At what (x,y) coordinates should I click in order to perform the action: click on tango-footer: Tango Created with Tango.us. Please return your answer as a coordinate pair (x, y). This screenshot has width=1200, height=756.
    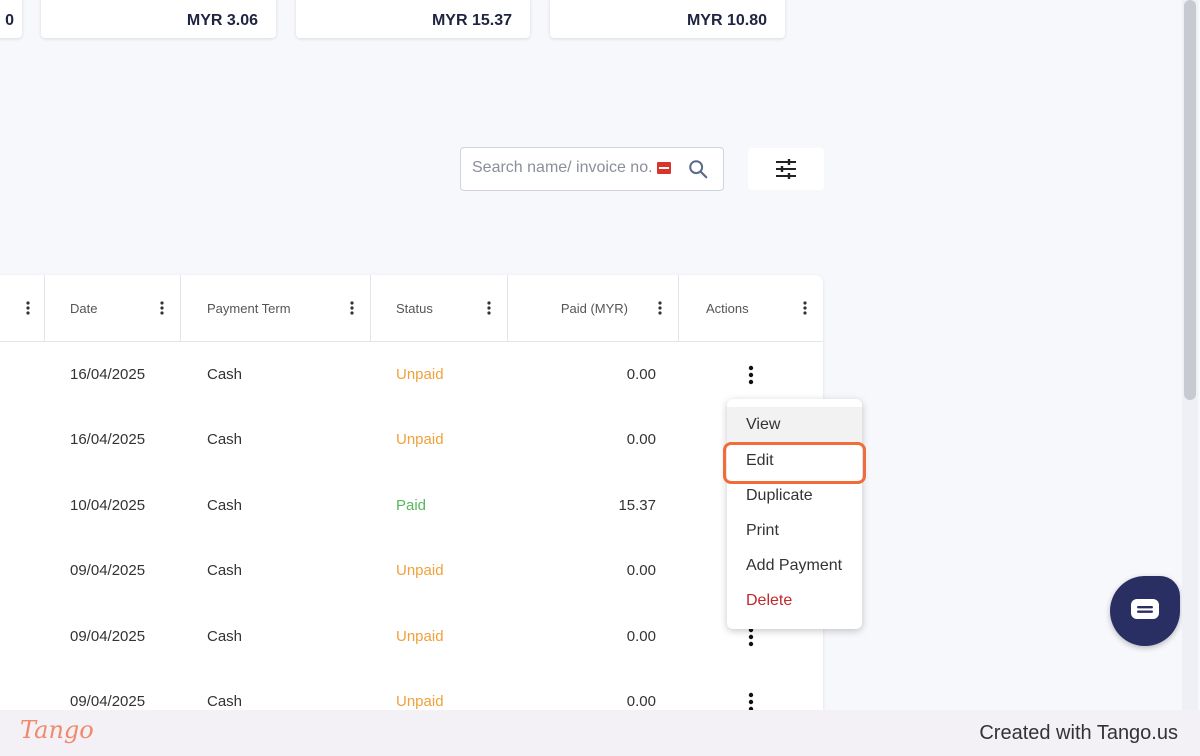
    Looking at the image, I should click on (600, 733).